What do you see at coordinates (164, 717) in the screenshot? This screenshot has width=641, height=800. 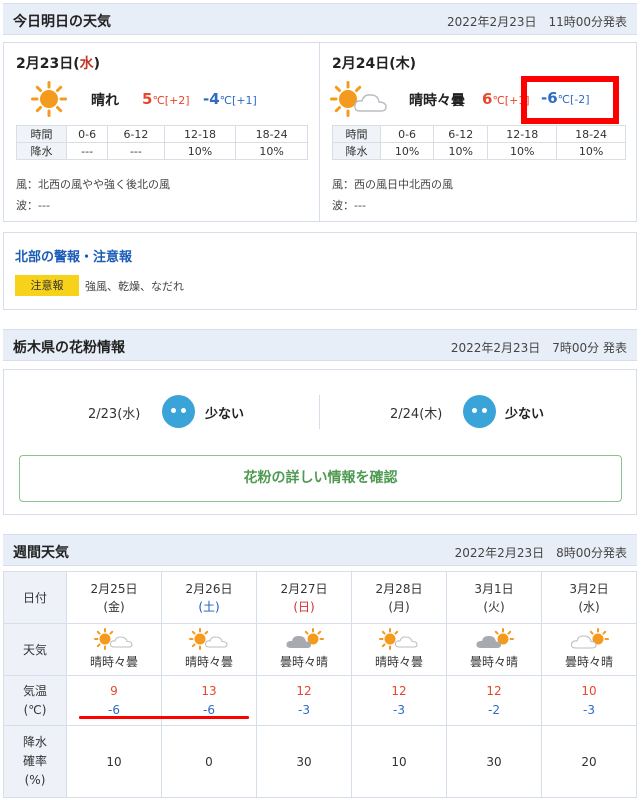 I see `highlight-underline` at bounding box center [164, 717].